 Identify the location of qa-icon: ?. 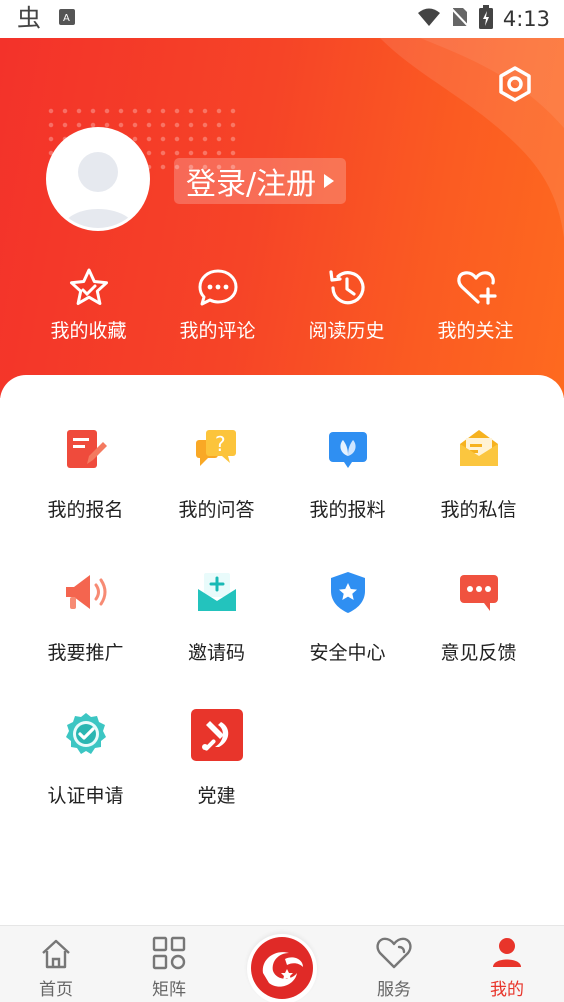
(217, 449).